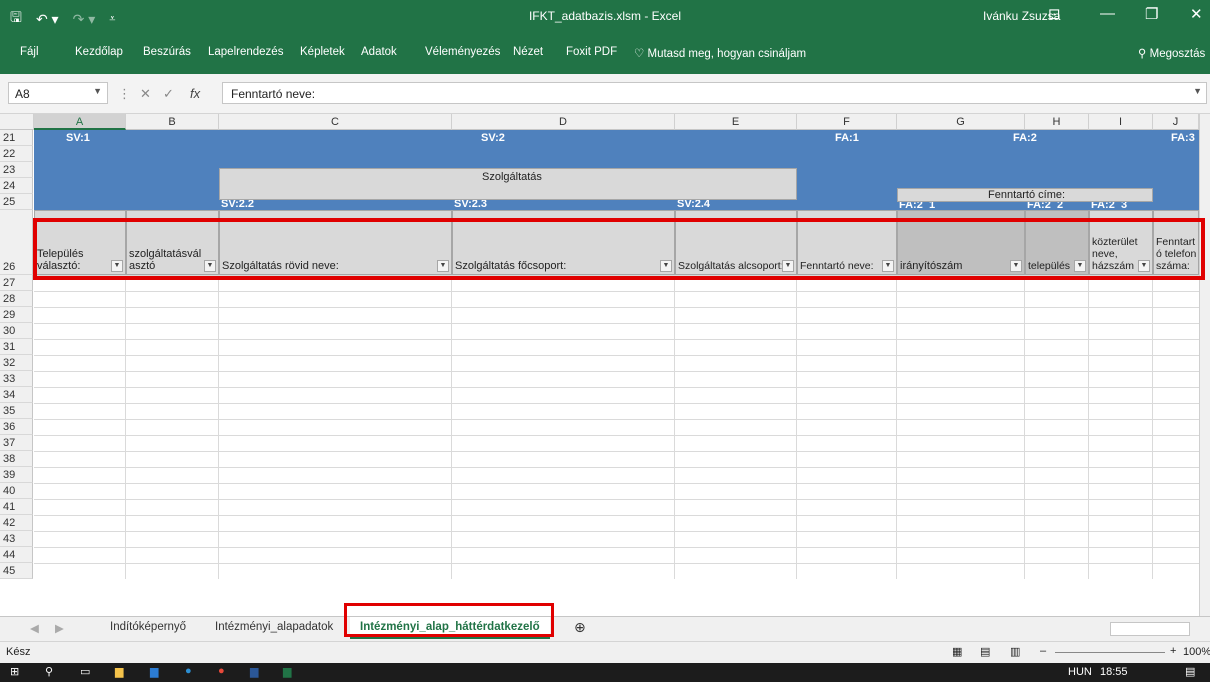  I want to click on row-header: 44, so click(16, 555).